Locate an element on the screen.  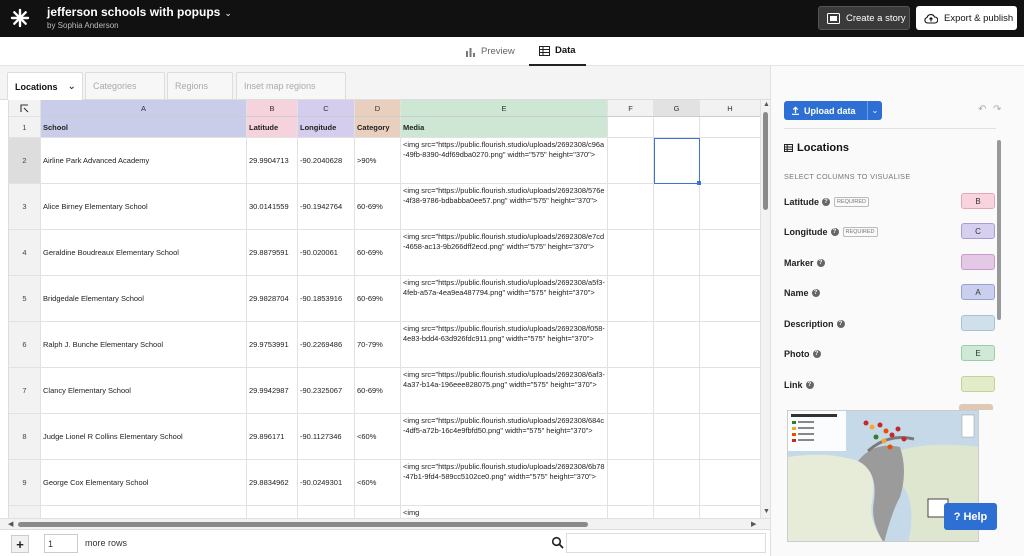
select-all-corner is located at coordinates (25, 108).